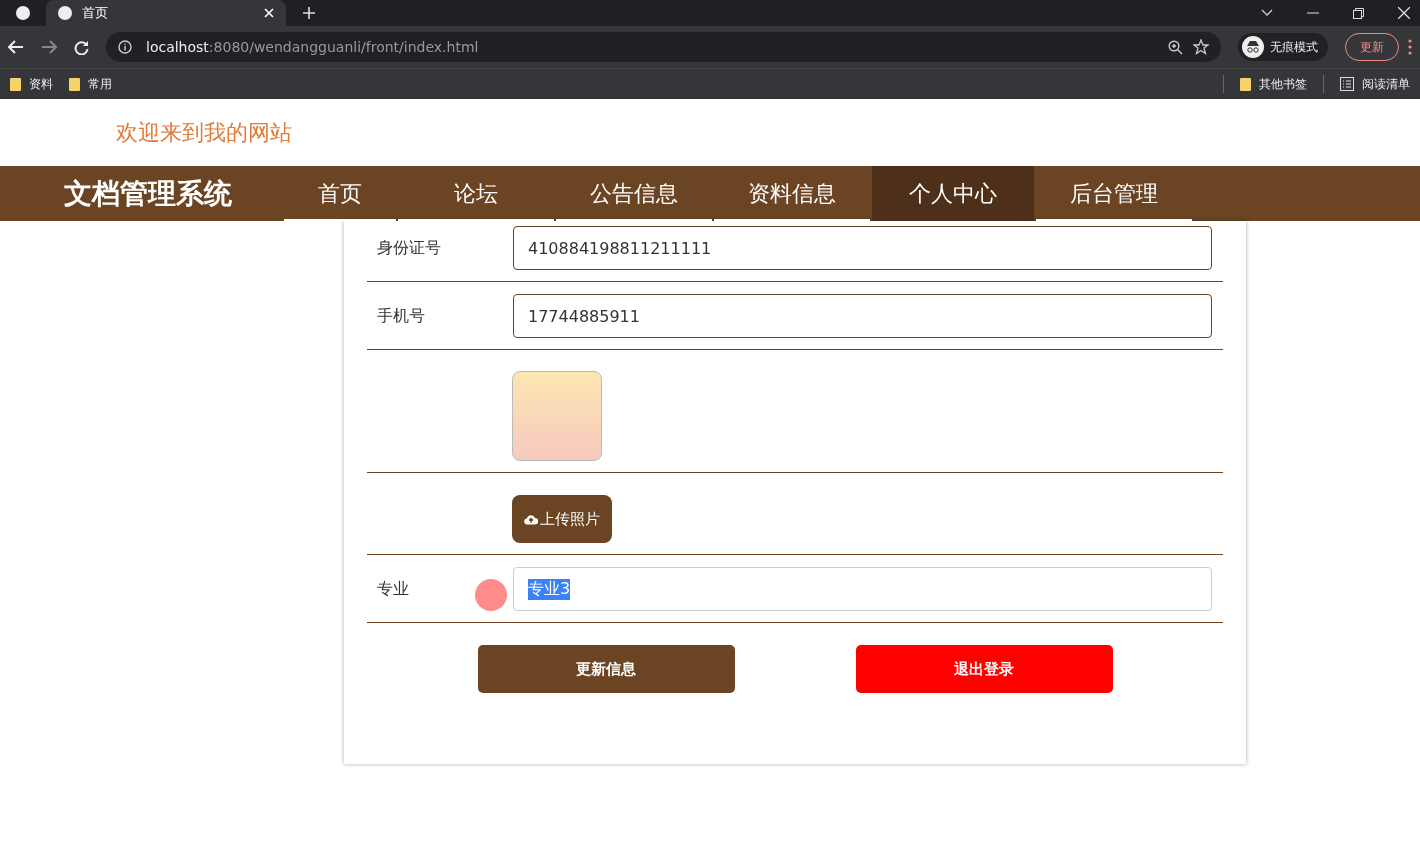 Image resolution: width=1420 pixels, height=850 pixels. I want to click on reload-icon, so click(81, 47).